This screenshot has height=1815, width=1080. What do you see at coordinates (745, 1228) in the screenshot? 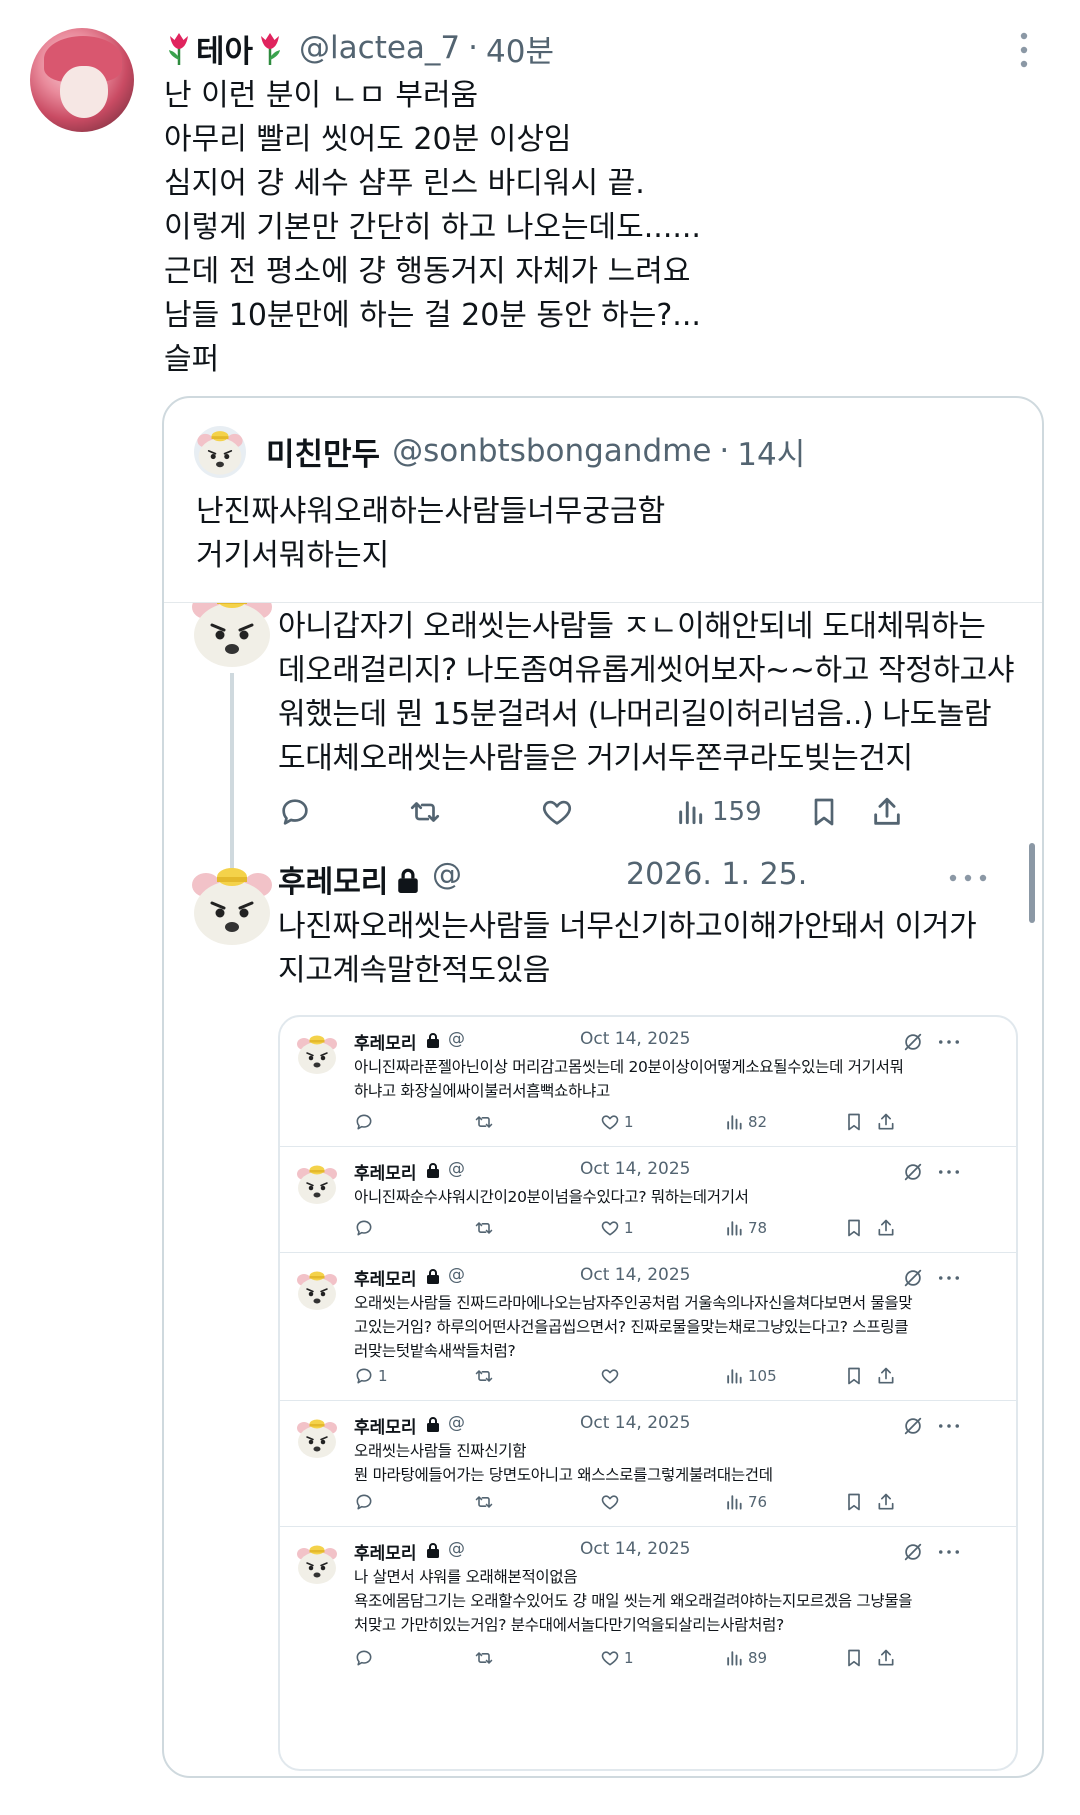
I see `views-button: 78` at bounding box center [745, 1228].